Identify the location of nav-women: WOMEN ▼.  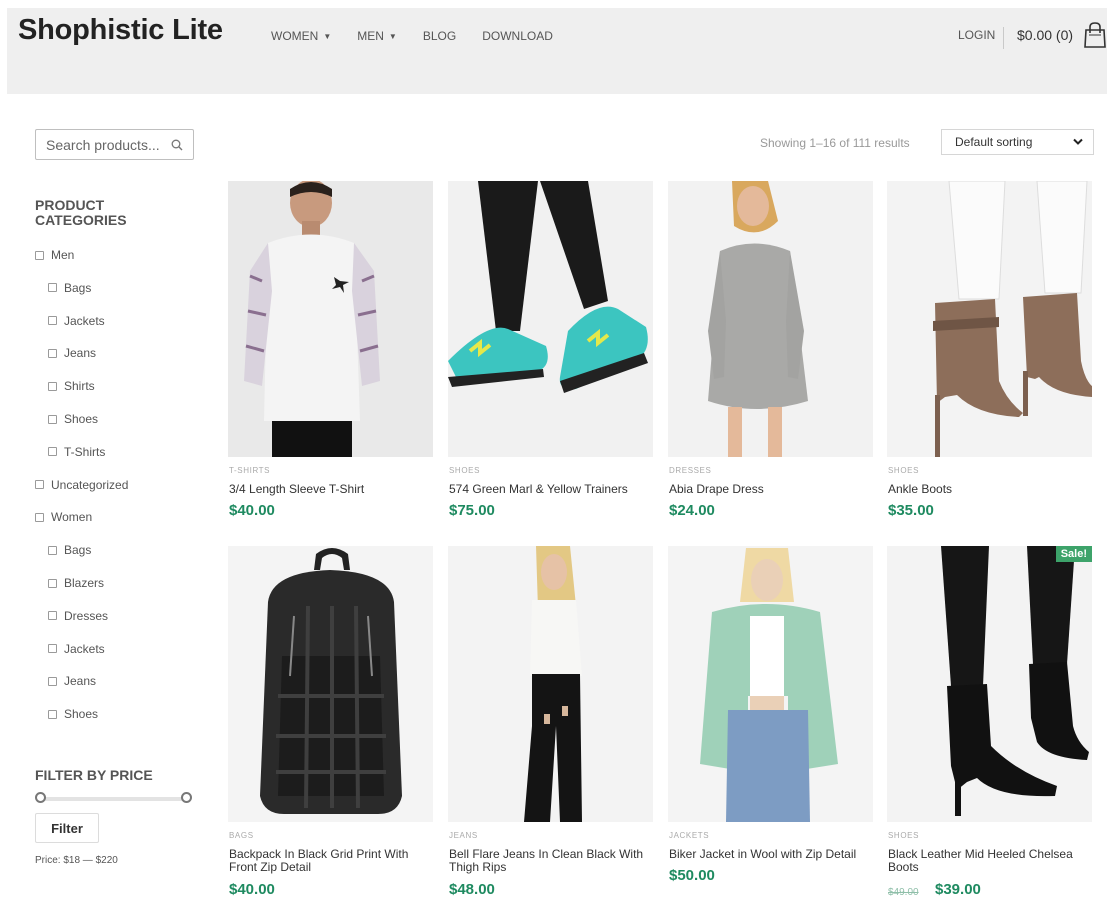
(301, 36).